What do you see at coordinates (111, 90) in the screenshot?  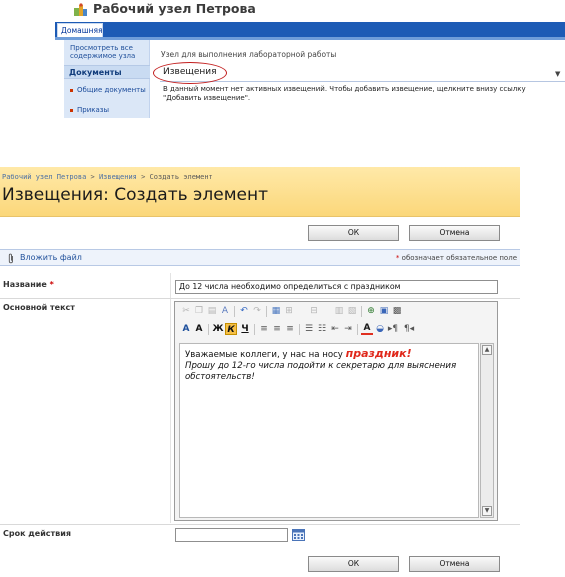 I see `quick-launch-item-label: Общие документы` at bounding box center [111, 90].